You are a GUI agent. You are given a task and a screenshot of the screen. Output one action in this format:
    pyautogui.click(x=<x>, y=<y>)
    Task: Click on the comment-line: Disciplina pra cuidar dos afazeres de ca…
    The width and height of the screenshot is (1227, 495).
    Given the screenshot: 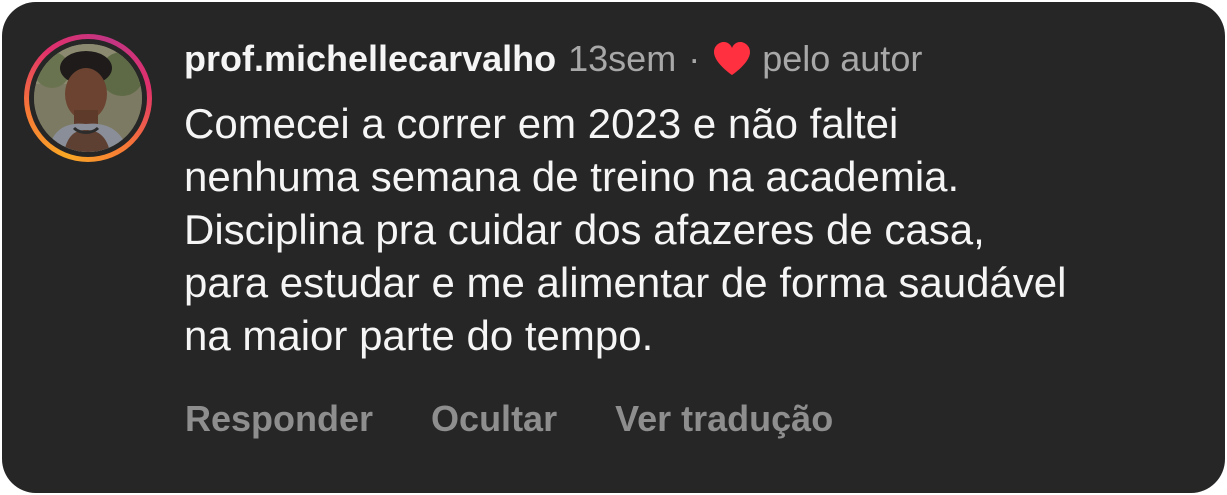 What is the action you would take?
    pyautogui.click(x=584, y=229)
    